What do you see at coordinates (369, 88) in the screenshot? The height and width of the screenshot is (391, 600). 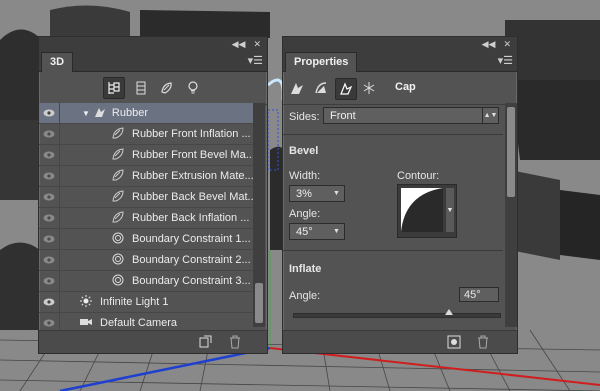 I see `coordinates-mode-icon` at bounding box center [369, 88].